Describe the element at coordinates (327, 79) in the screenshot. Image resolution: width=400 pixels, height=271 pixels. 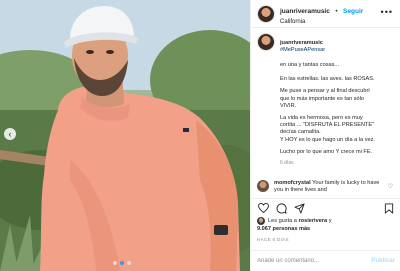
I see `caption-line: En las estrellas. las aves. las ROSAS.` at that location.